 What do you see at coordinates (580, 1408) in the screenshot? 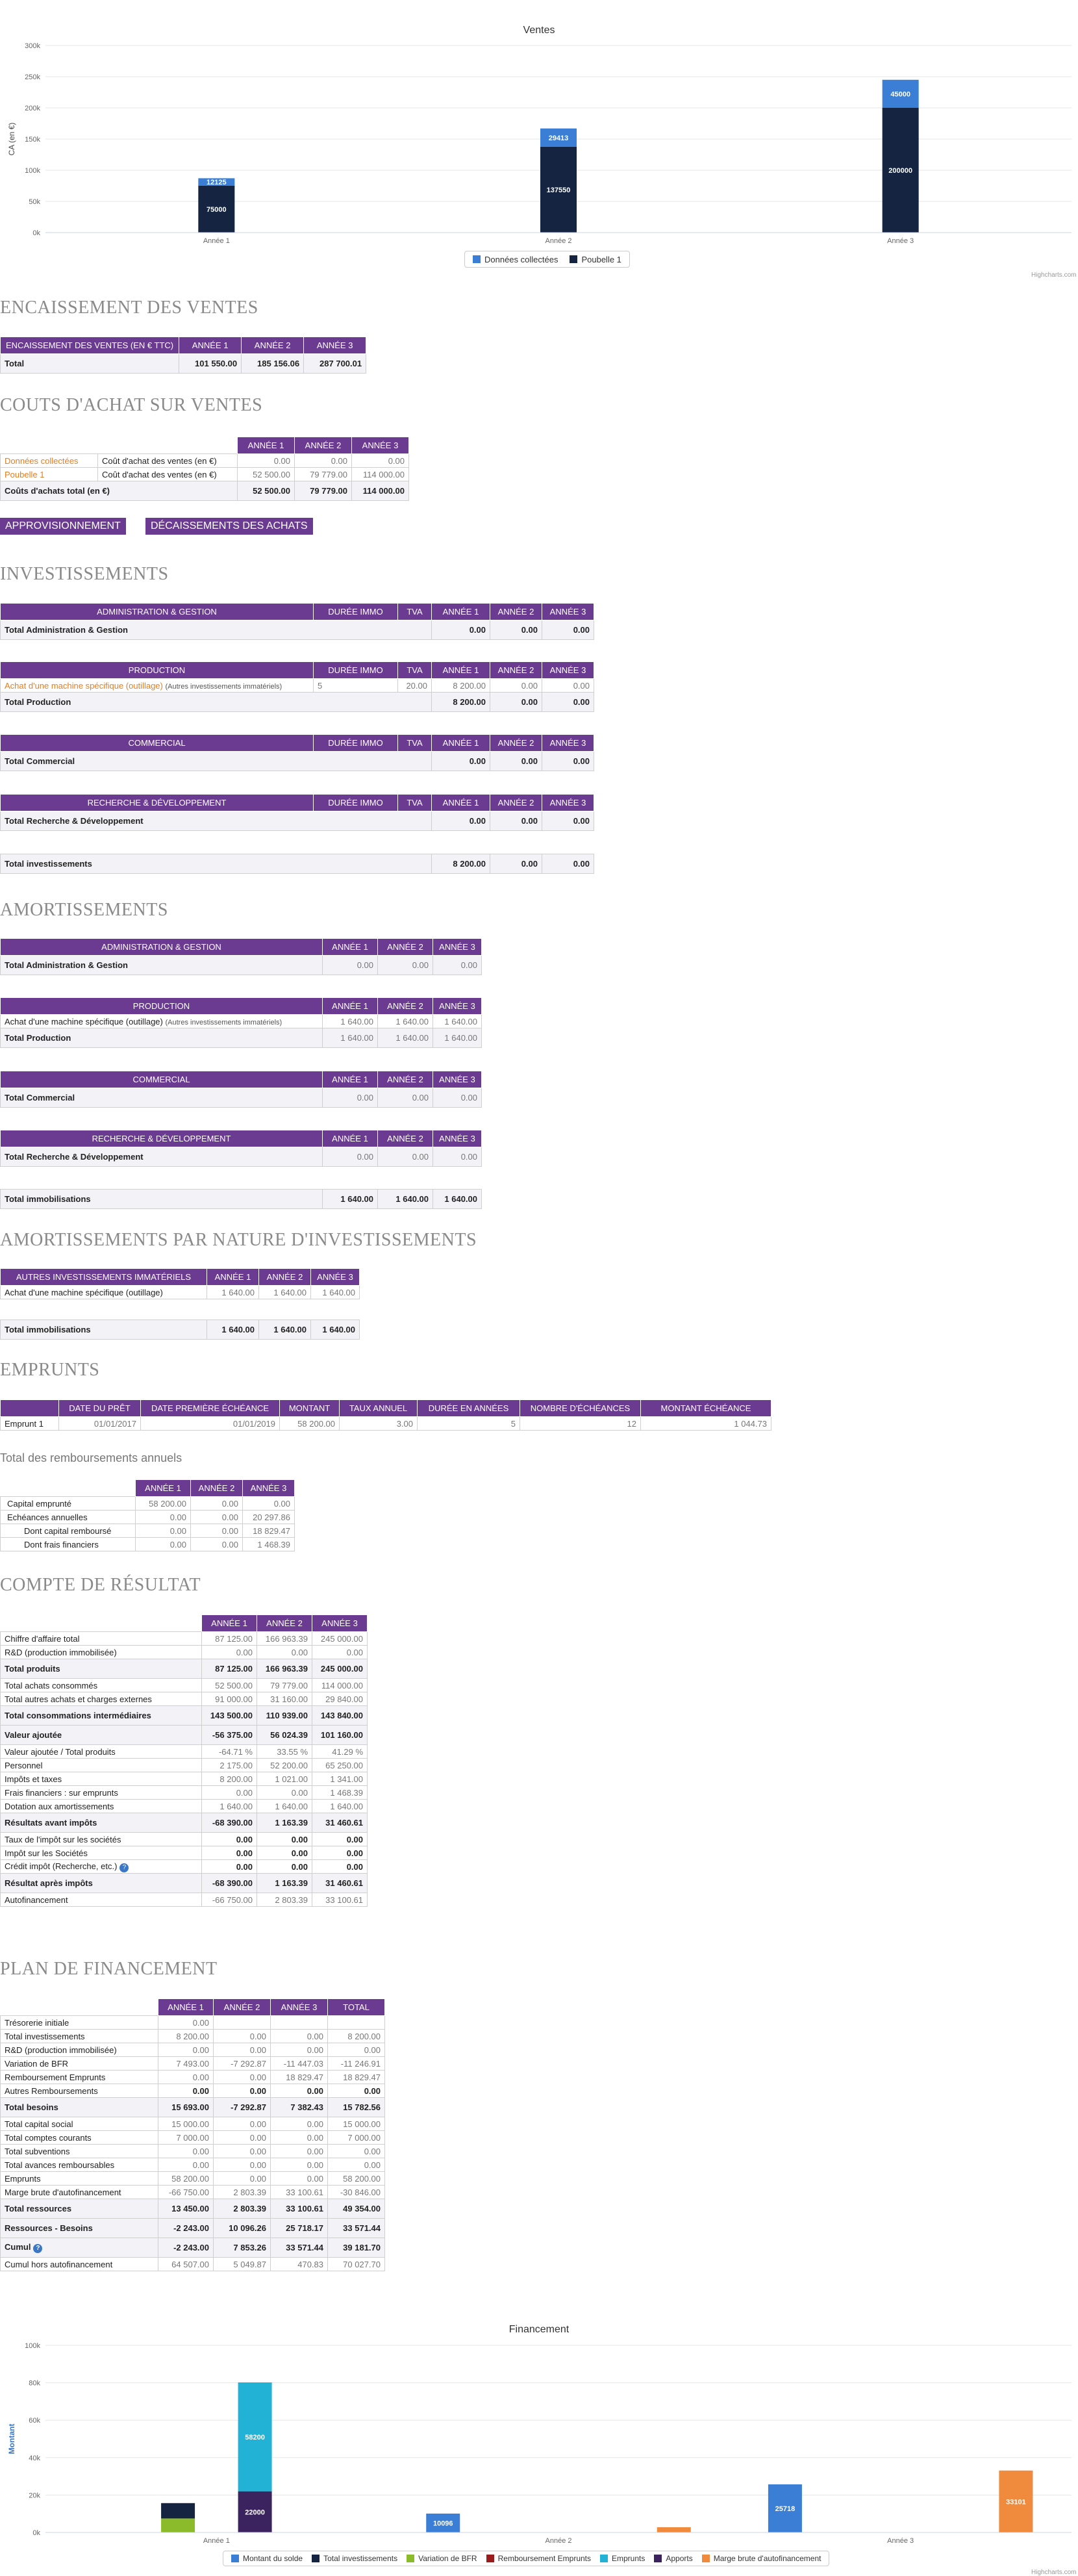
I see `col-header: NOMBRE D'ÉCHÉANCES` at bounding box center [580, 1408].